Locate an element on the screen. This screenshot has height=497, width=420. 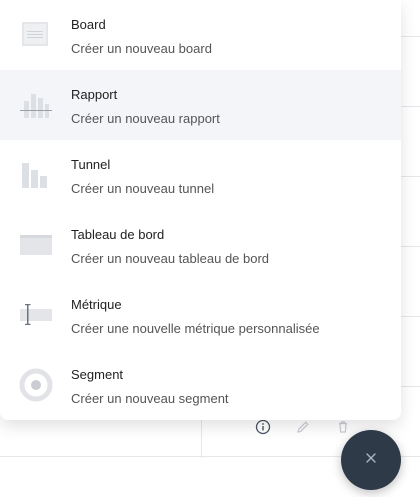
edit-icon is located at coordinates (303, 427).